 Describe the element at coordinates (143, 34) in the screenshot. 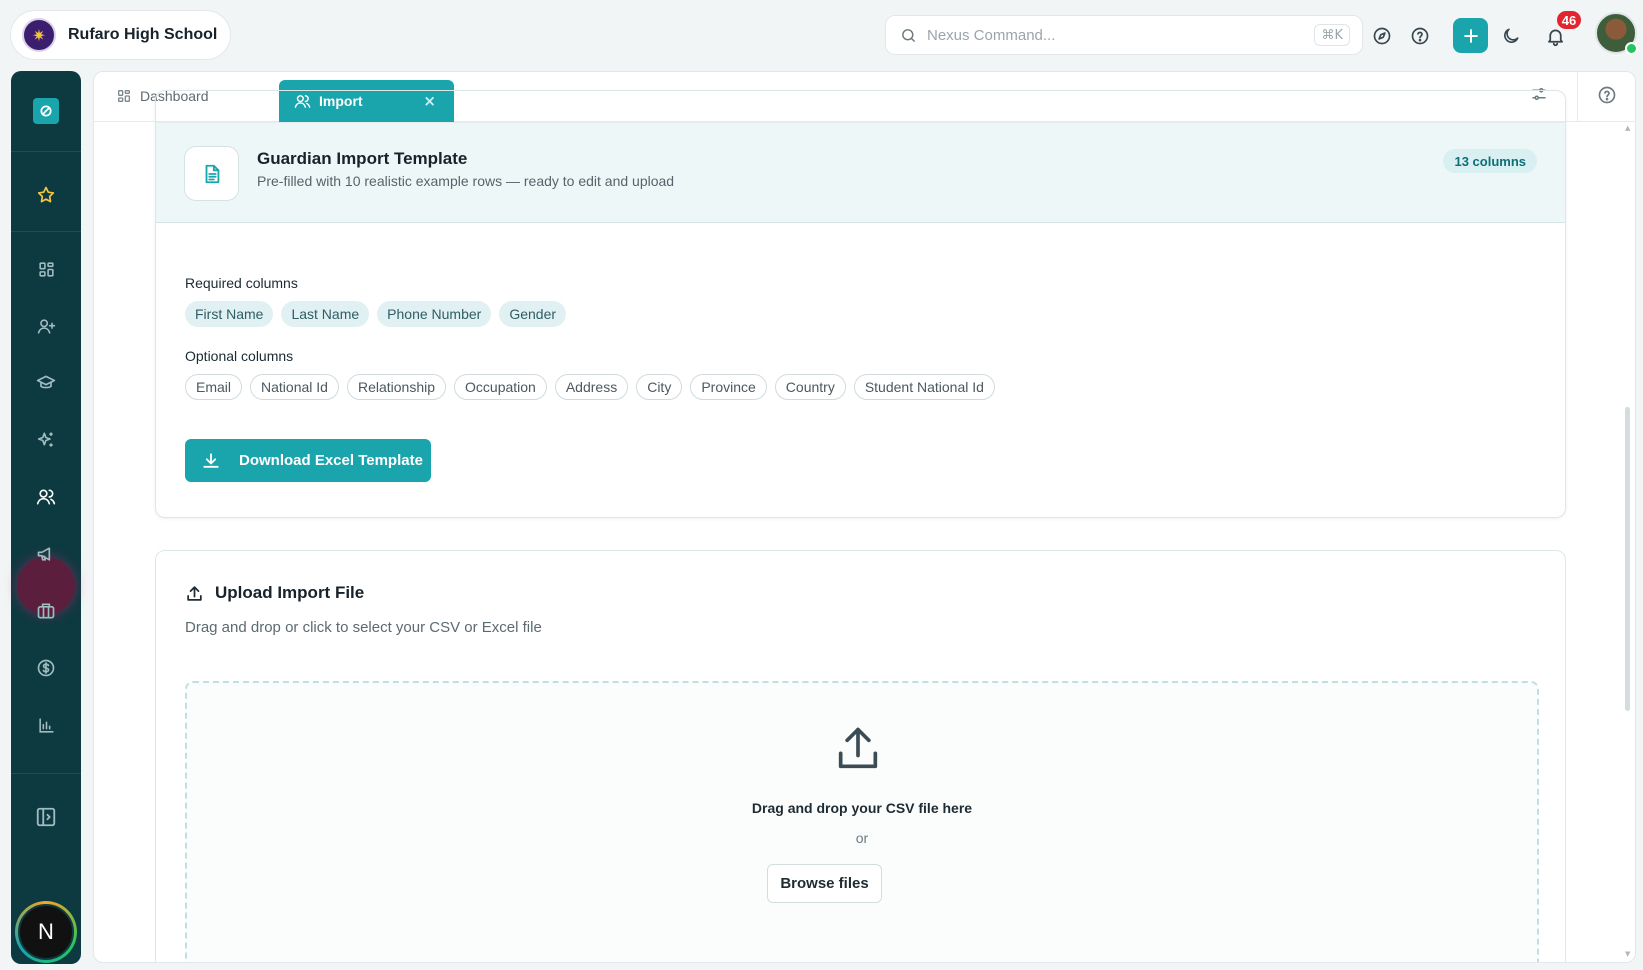

I see `school-name: Rufaro High School` at that location.